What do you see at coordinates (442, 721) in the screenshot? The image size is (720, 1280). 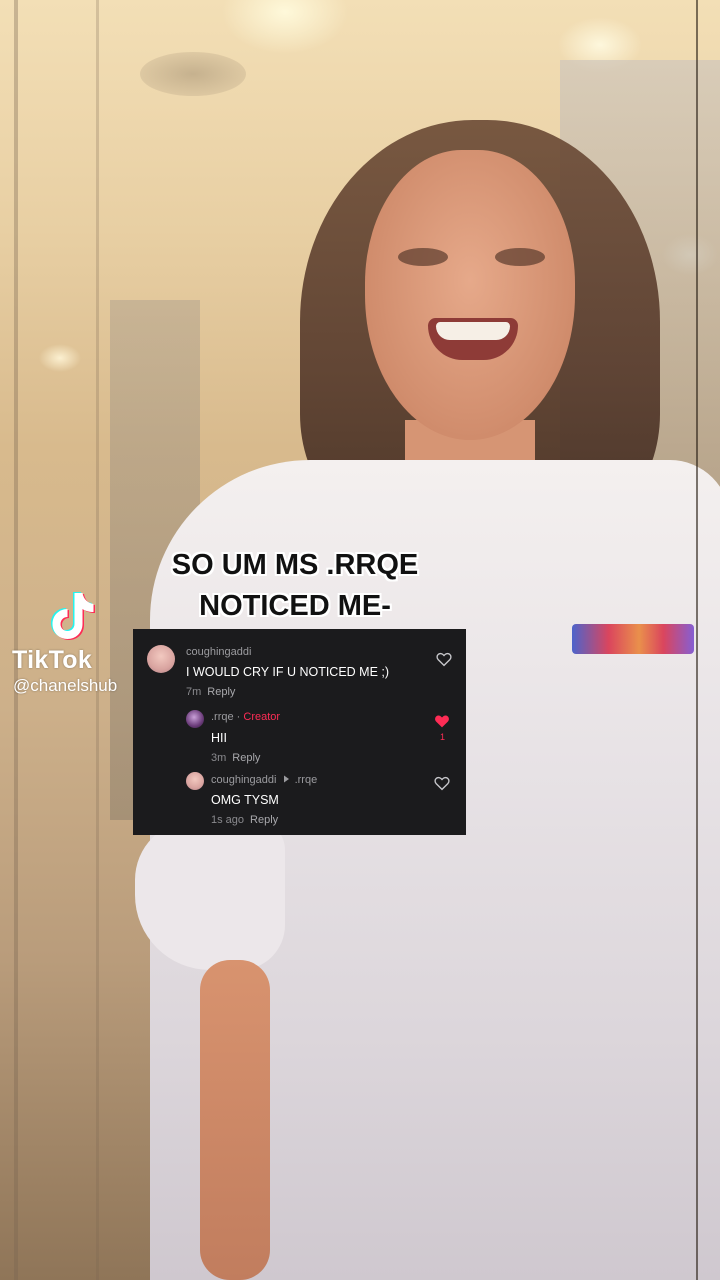 I see `heart-filled-icon` at bounding box center [442, 721].